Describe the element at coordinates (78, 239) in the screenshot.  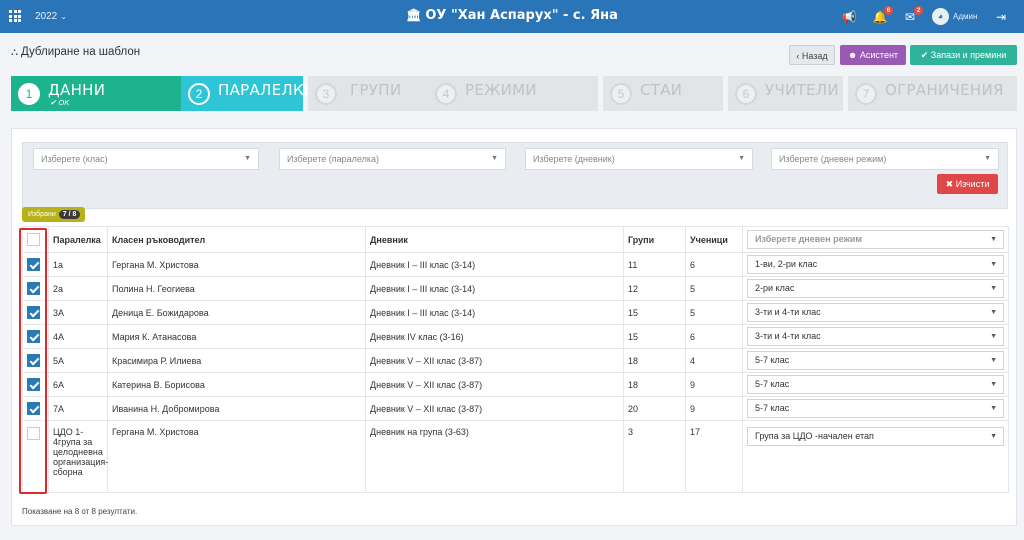
I see `col-paralelka: Паралелка` at that location.